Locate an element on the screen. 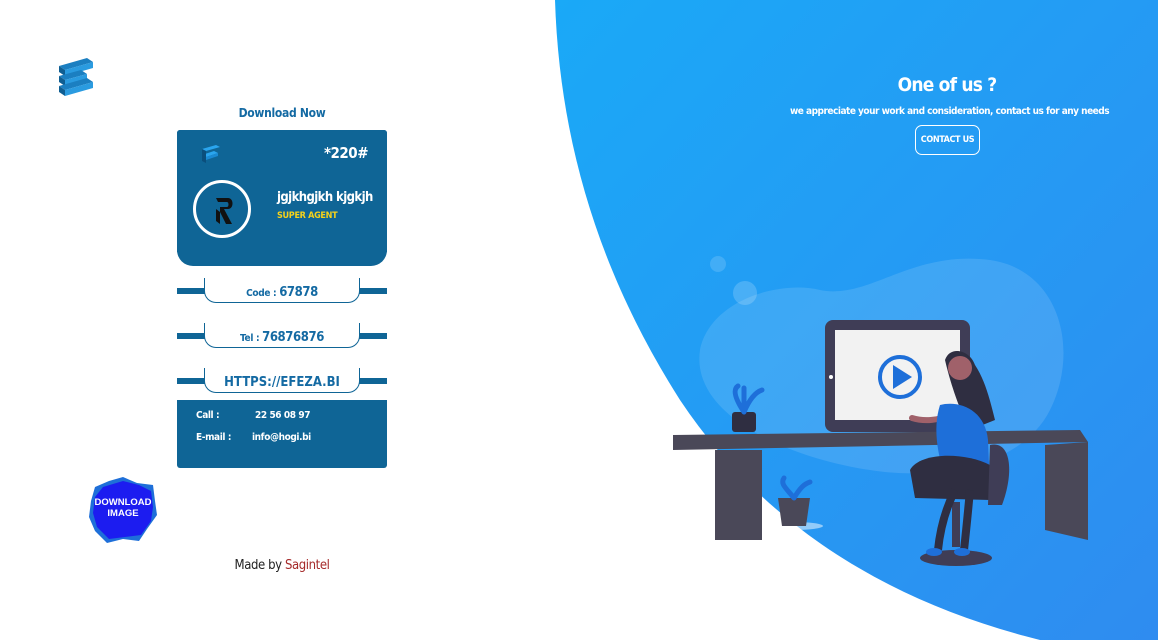  avatar is located at coordinates (222, 209).